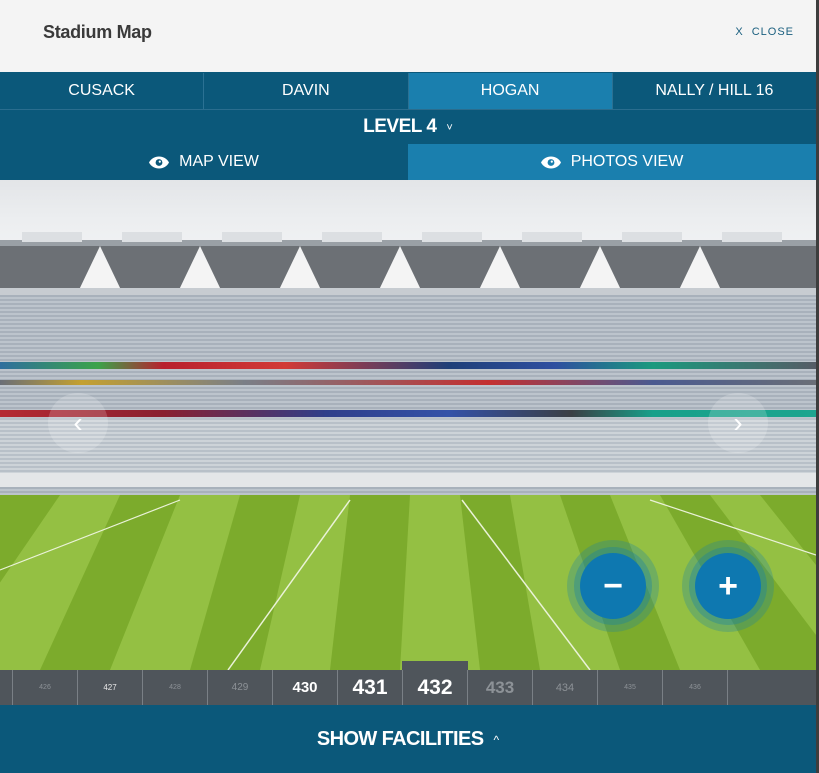  Describe the element at coordinates (739, 32) in the screenshot. I see `close-icon: X` at that location.